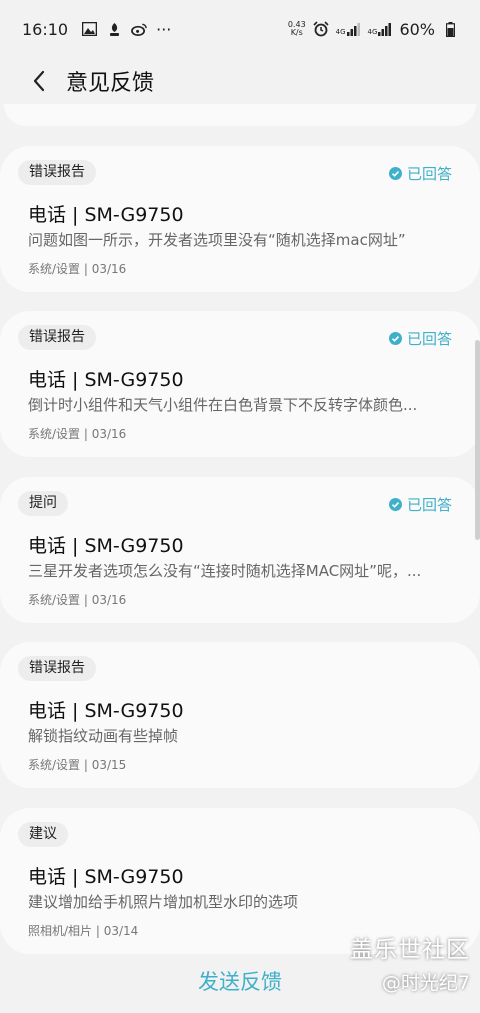  What do you see at coordinates (163, 902) in the screenshot?
I see `card-description: 建议增加给手机照片增加机型水印的选项` at bounding box center [163, 902].